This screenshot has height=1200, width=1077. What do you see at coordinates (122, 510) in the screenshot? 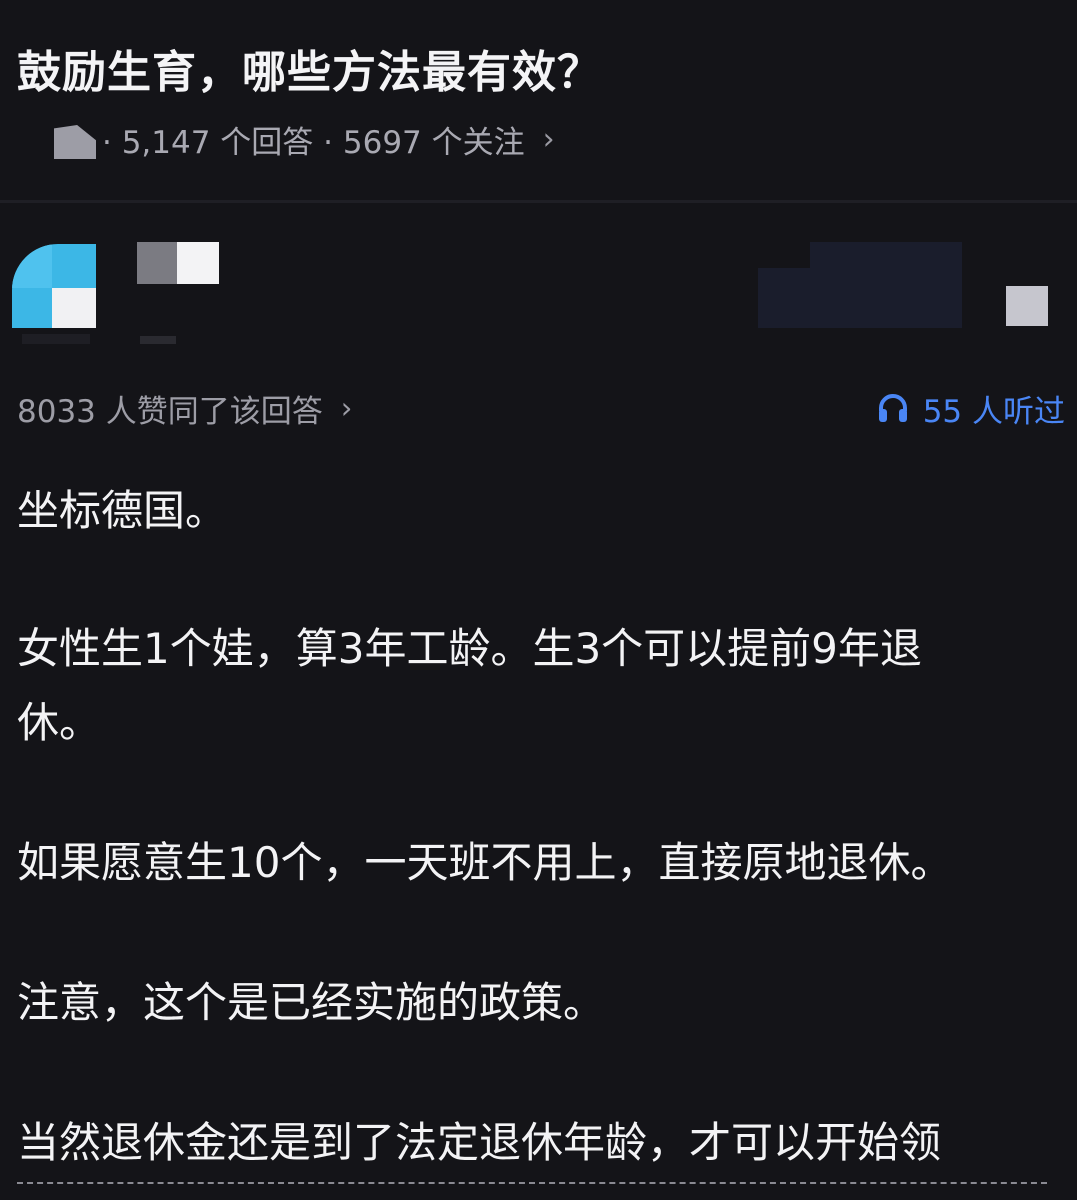
I see `answer-paragraph: 坐标德国。` at bounding box center [122, 510].